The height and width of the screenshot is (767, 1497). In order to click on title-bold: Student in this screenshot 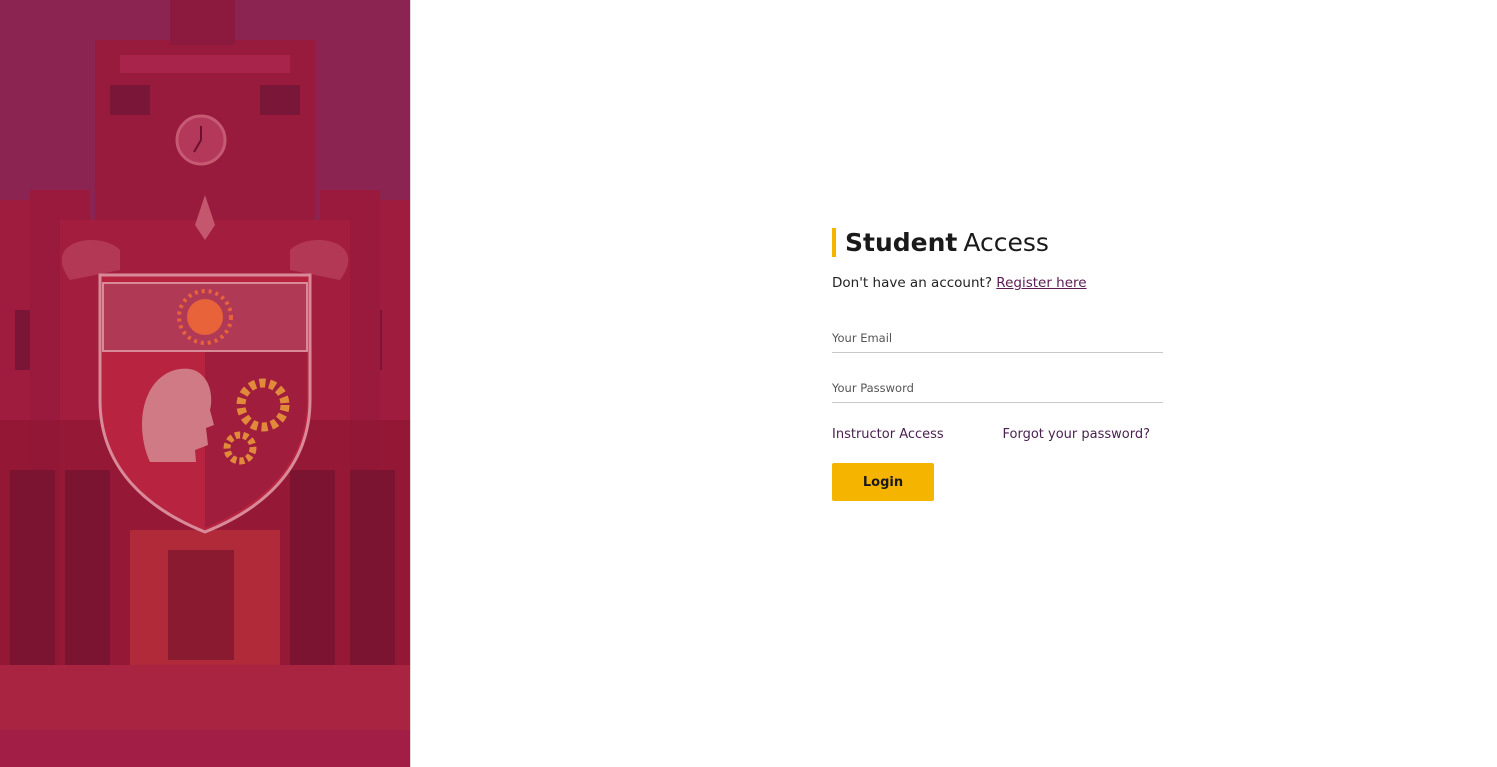, I will do `click(901, 242)`.